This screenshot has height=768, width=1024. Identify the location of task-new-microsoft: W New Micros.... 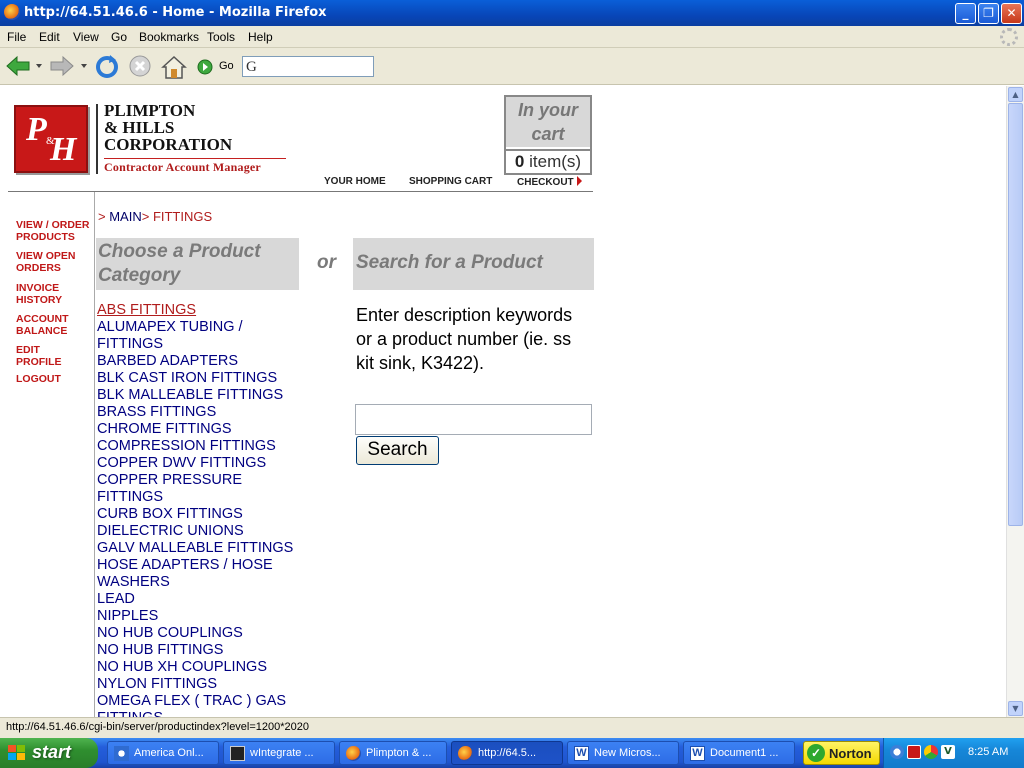
(623, 753).